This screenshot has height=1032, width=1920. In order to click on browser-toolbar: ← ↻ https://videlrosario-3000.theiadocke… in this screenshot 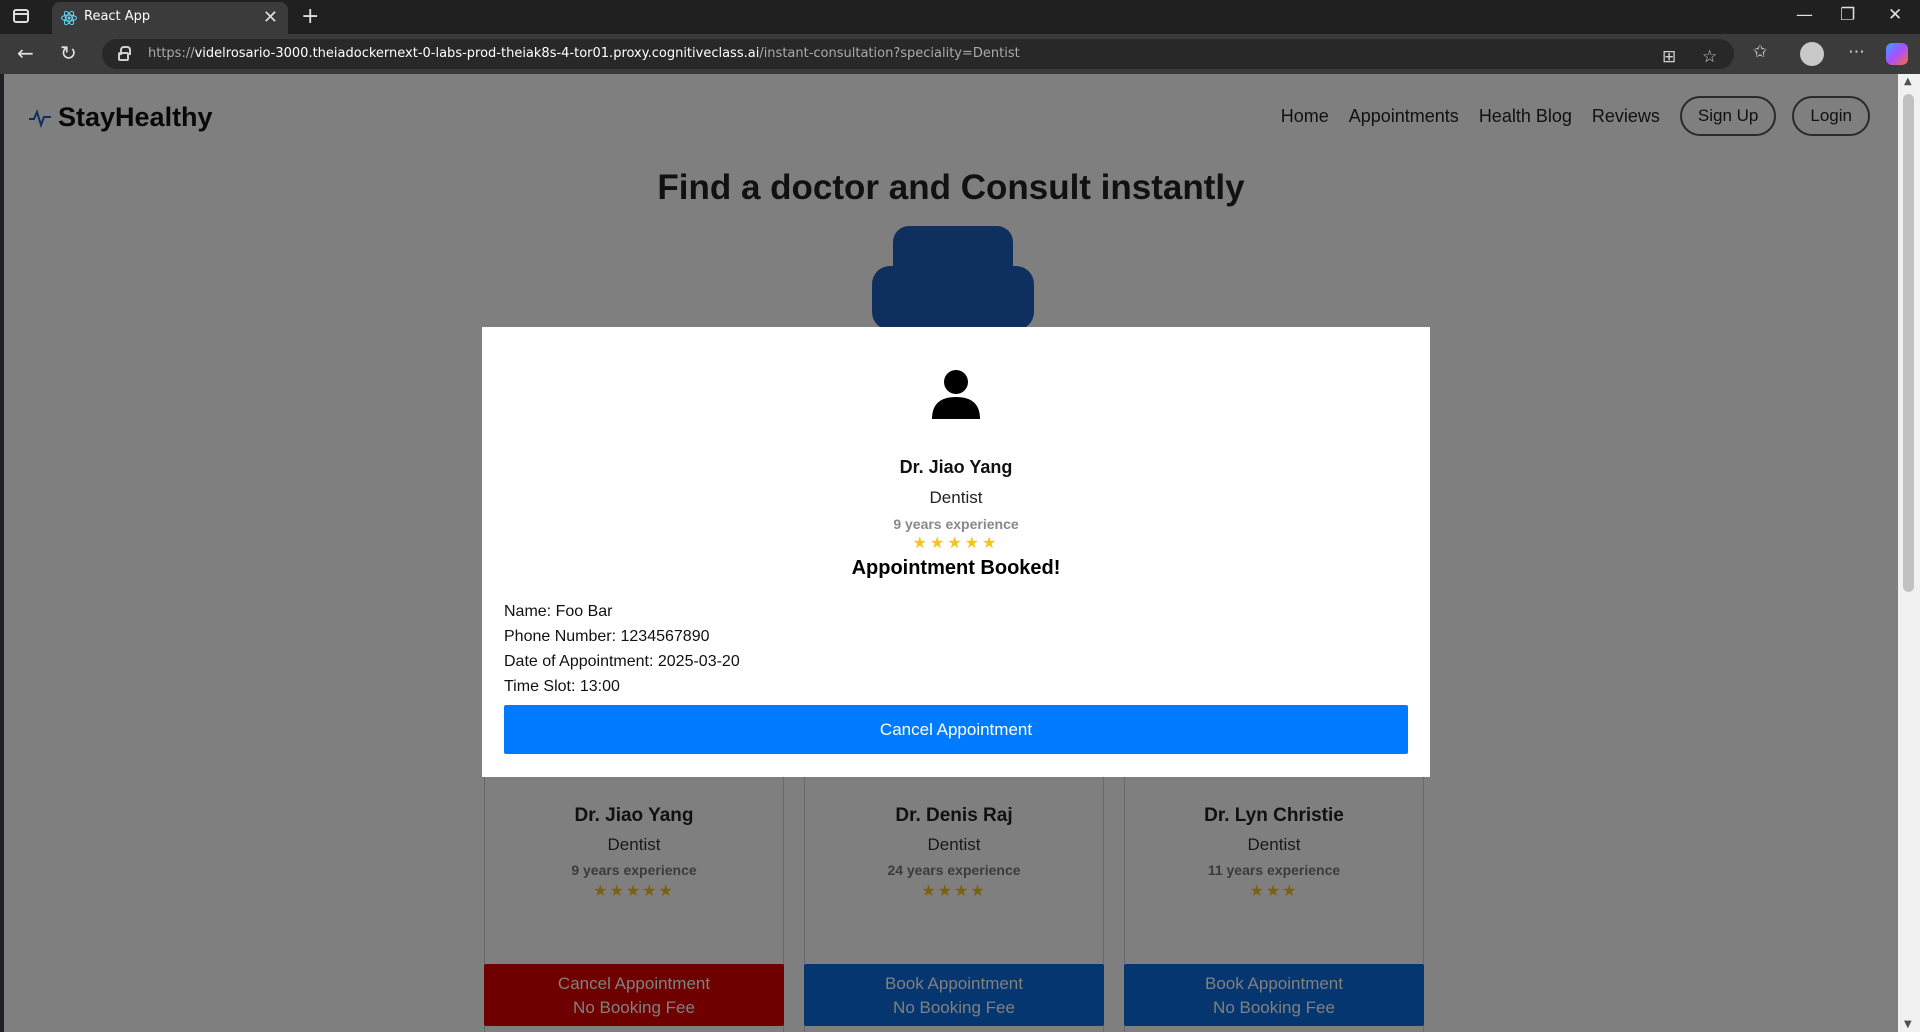, I will do `click(960, 54)`.